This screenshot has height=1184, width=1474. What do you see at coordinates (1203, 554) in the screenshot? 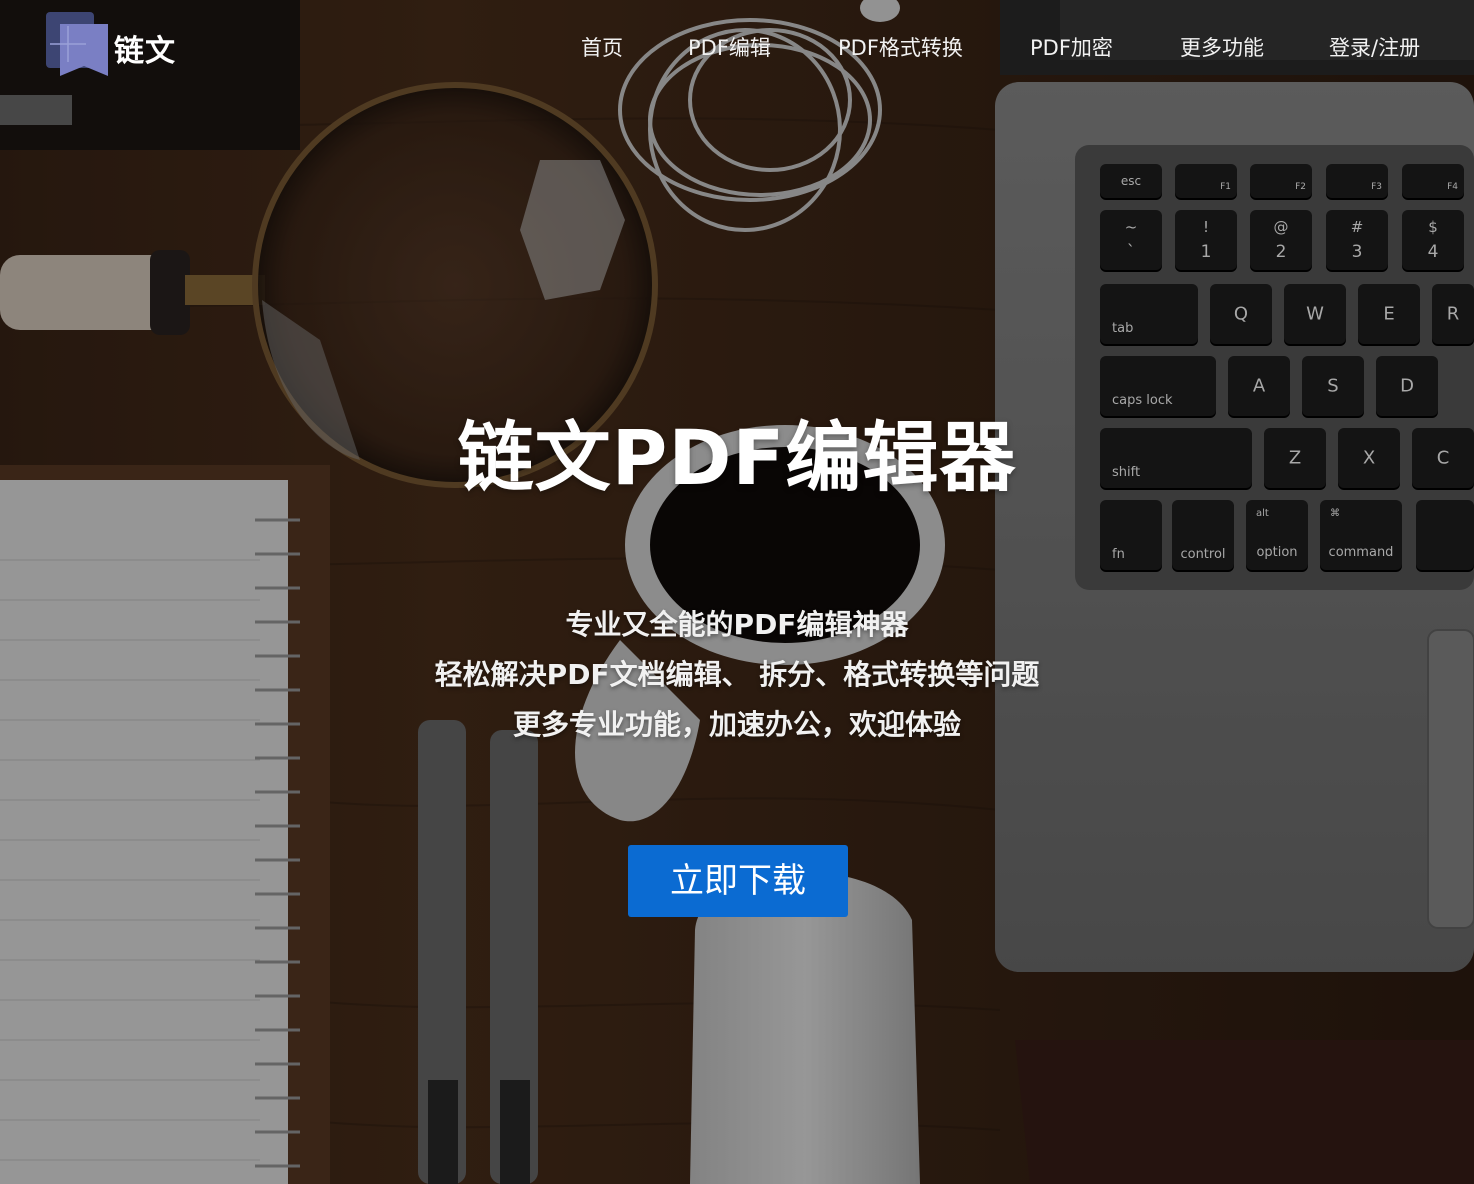
I see `keyboard-key-label: control` at bounding box center [1203, 554].